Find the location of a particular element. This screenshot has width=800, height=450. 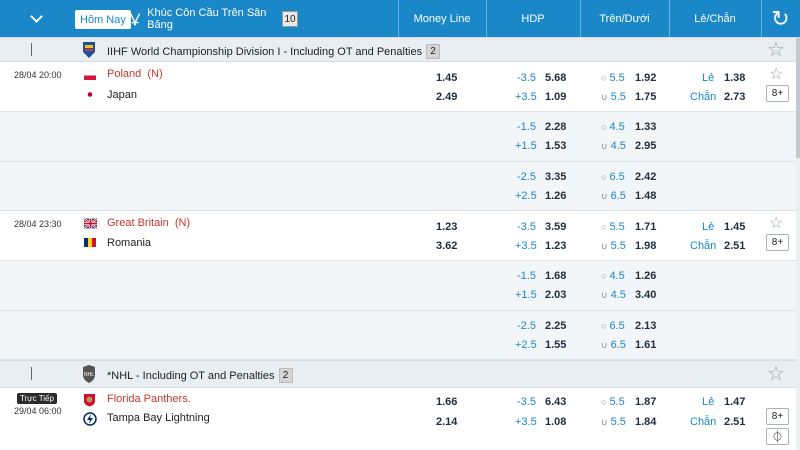

over-odds: 1.87 is located at coordinates (645, 402).